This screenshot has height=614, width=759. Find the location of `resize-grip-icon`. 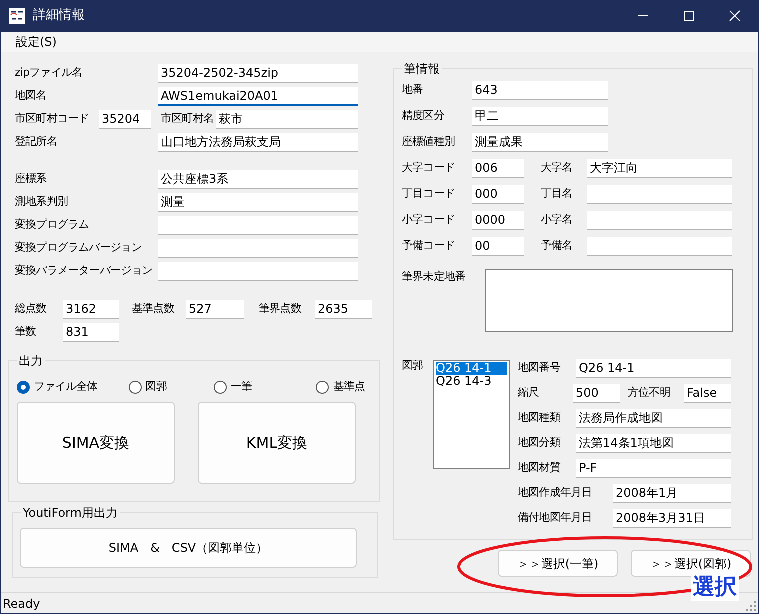

resize-grip-icon is located at coordinates (751, 606).